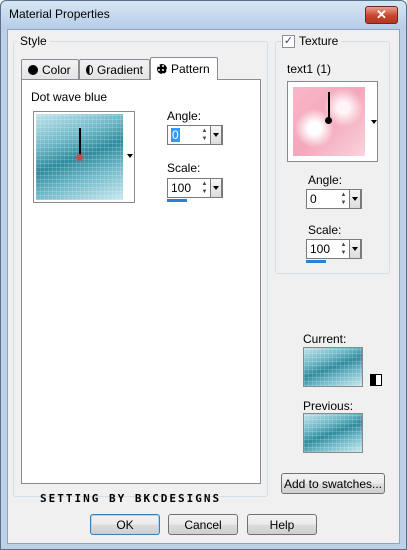  I want to click on pattern-scale-stepper: 100 ▲ ▼, so click(195, 188).